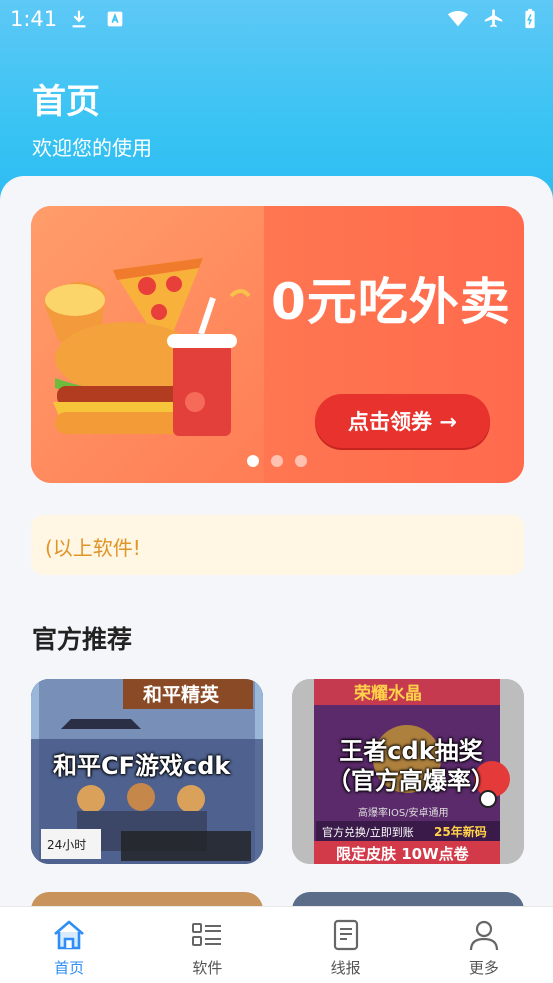 This screenshot has width=553, height=983. What do you see at coordinates (460, 831) in the screenshot?
I see `card-thumbnail-text-4: 25年新码` at bounding box center [460, 831].